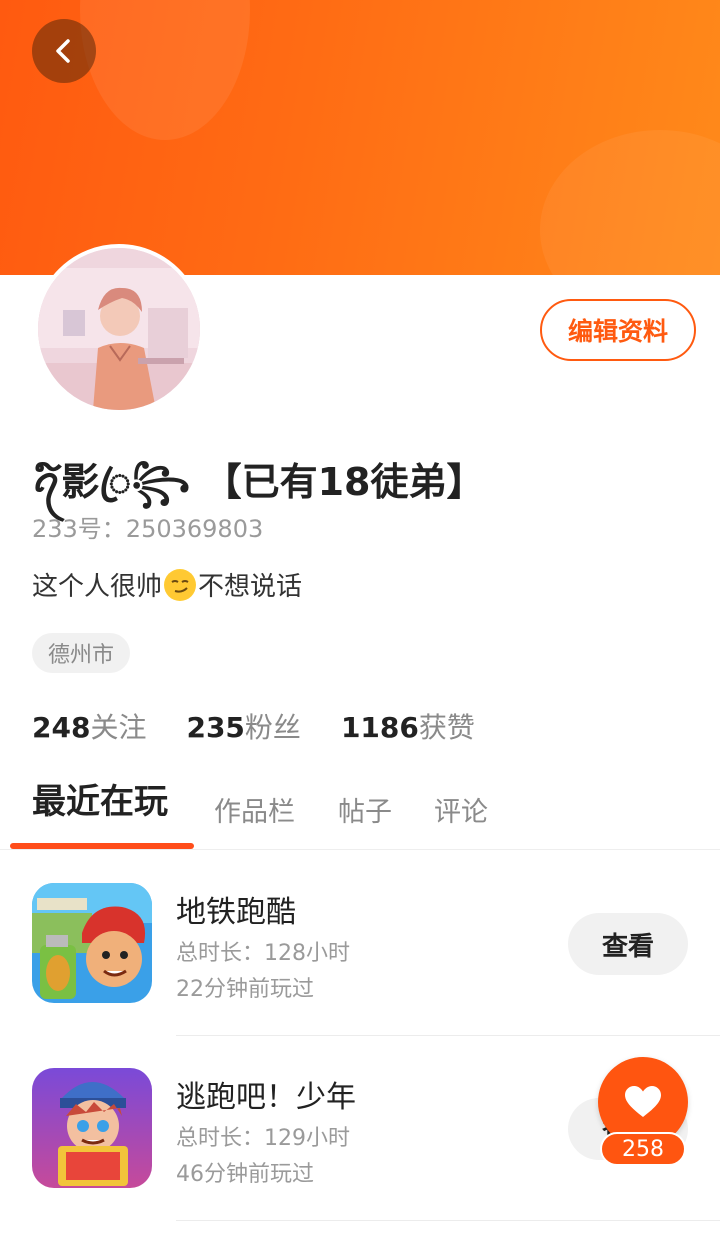  What do you see at coordinates (365, 809) in the screenshot?
I see `tab-posts: 帖子` at bounding box center [365, 809].